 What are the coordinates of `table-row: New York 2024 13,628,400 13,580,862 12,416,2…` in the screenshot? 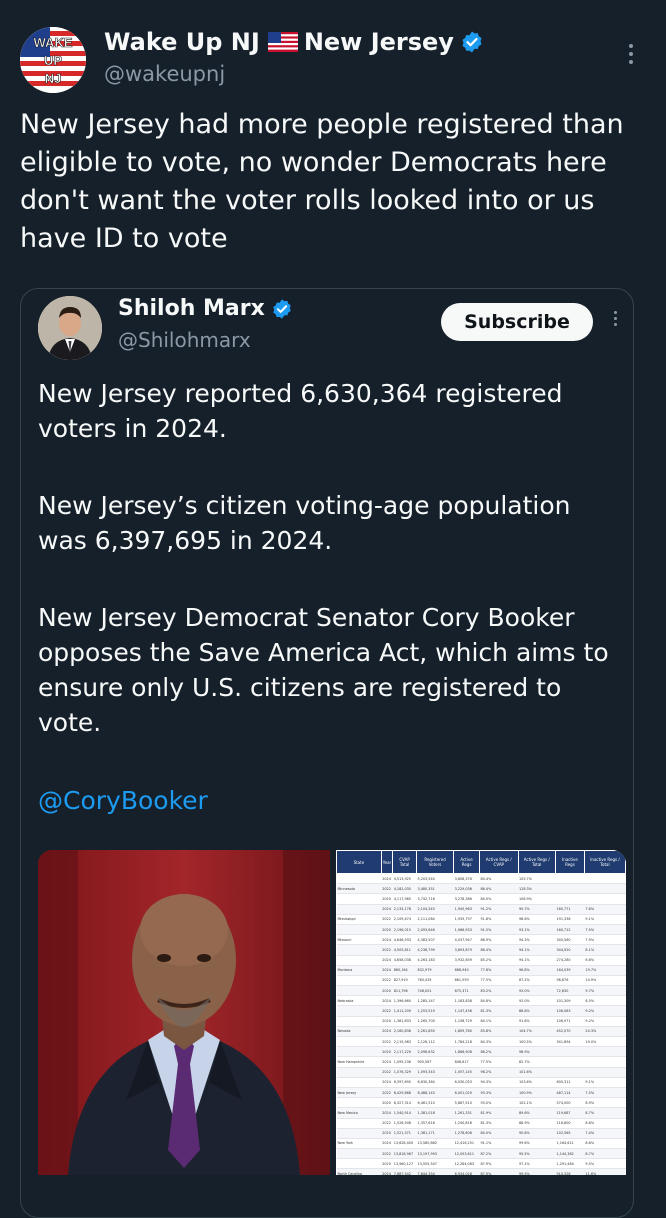 It's located at (481, 1144).